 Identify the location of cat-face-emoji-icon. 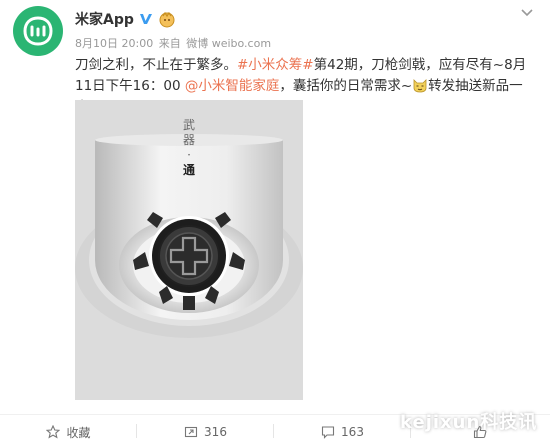
(420, 86).